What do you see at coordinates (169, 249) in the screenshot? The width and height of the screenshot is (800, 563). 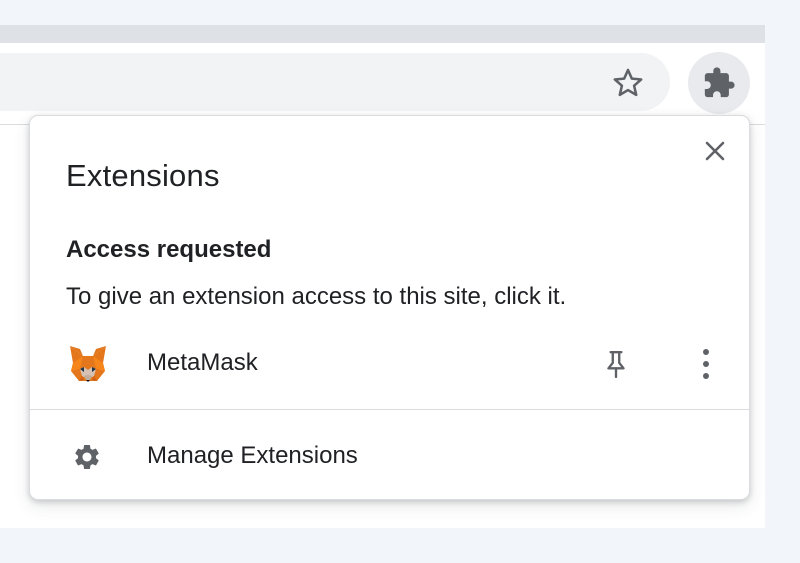 I see `access-requested-heading: Access requested` at bounding box center [169, 249].